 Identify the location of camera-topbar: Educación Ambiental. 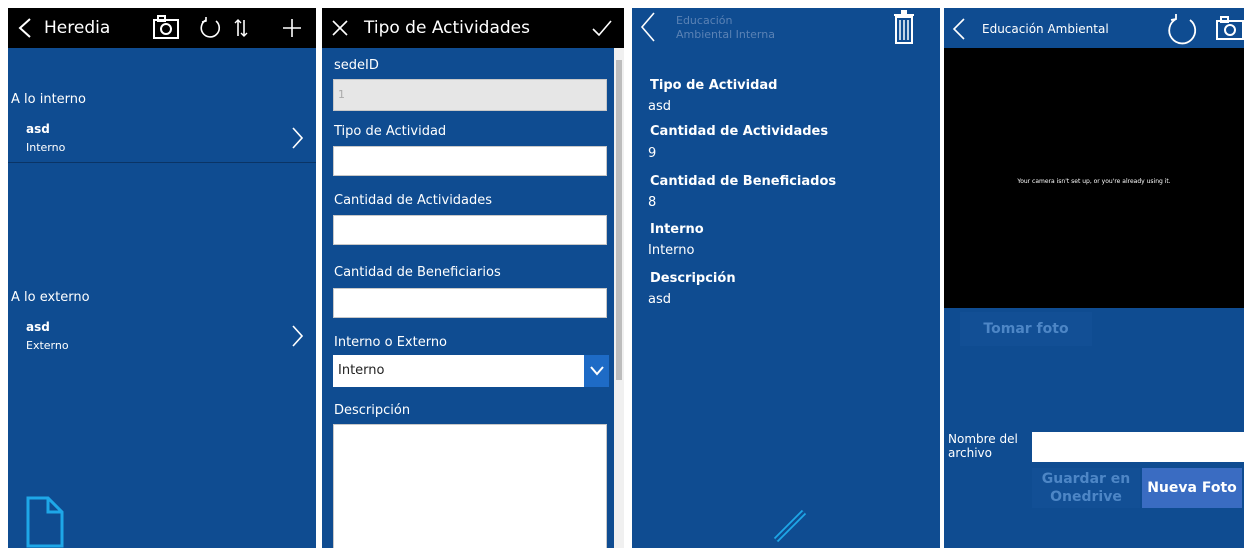
(1094, 28).